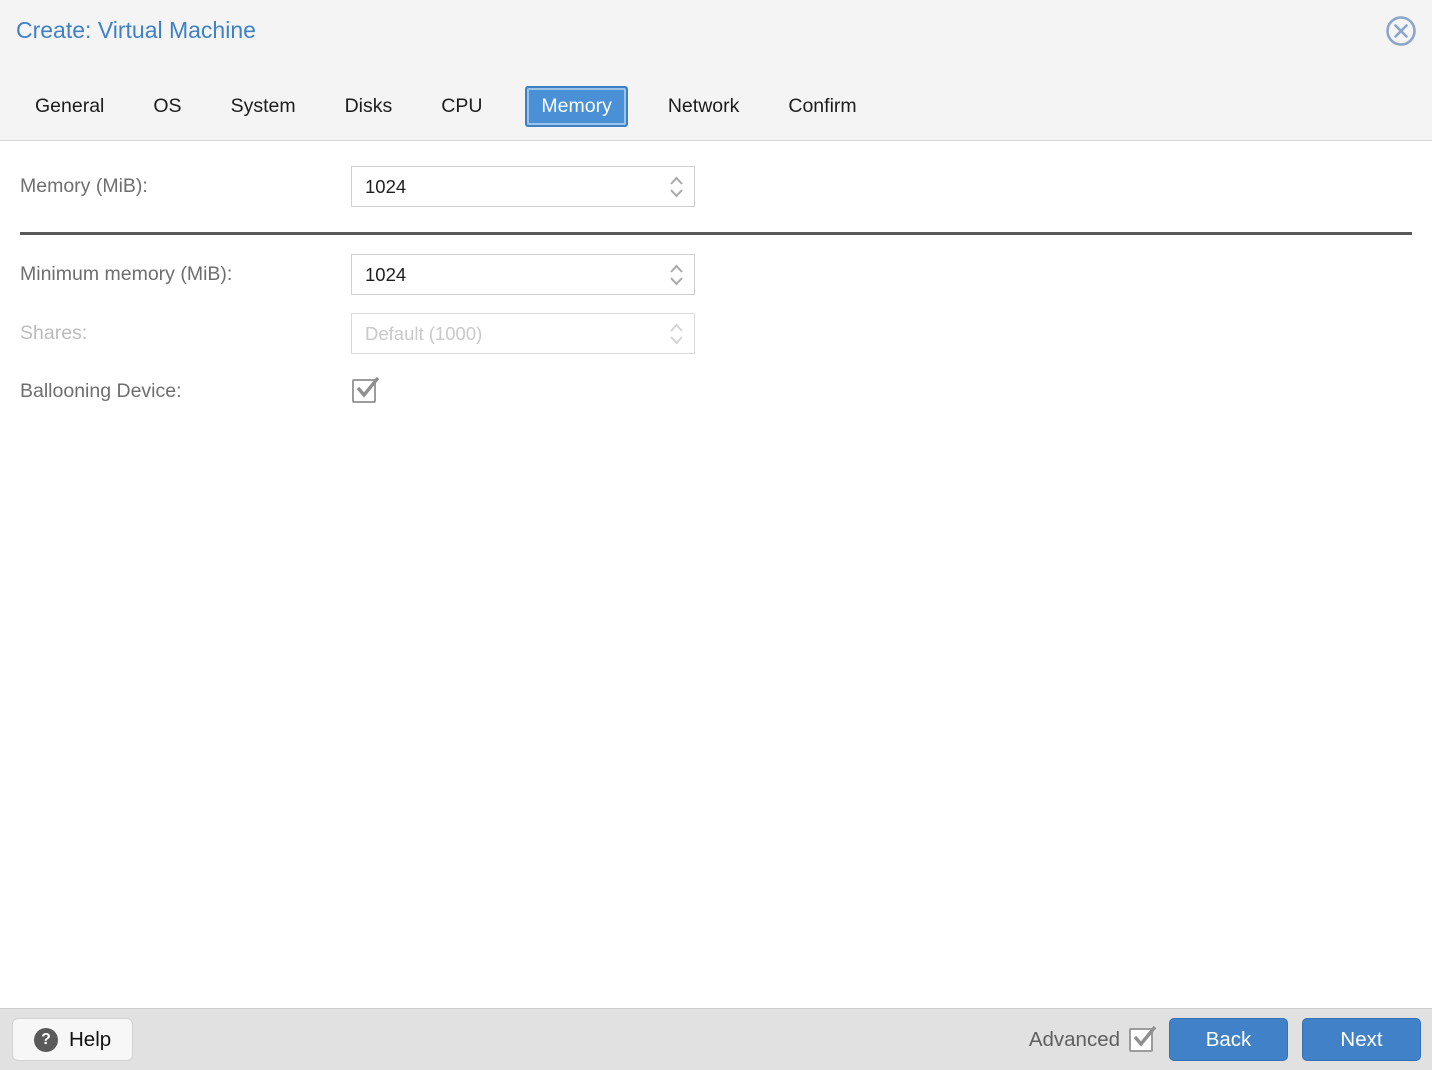 This screenshot has width=1432, height=1070. I want to click on tab-disks: Disks, so click(369, 106).